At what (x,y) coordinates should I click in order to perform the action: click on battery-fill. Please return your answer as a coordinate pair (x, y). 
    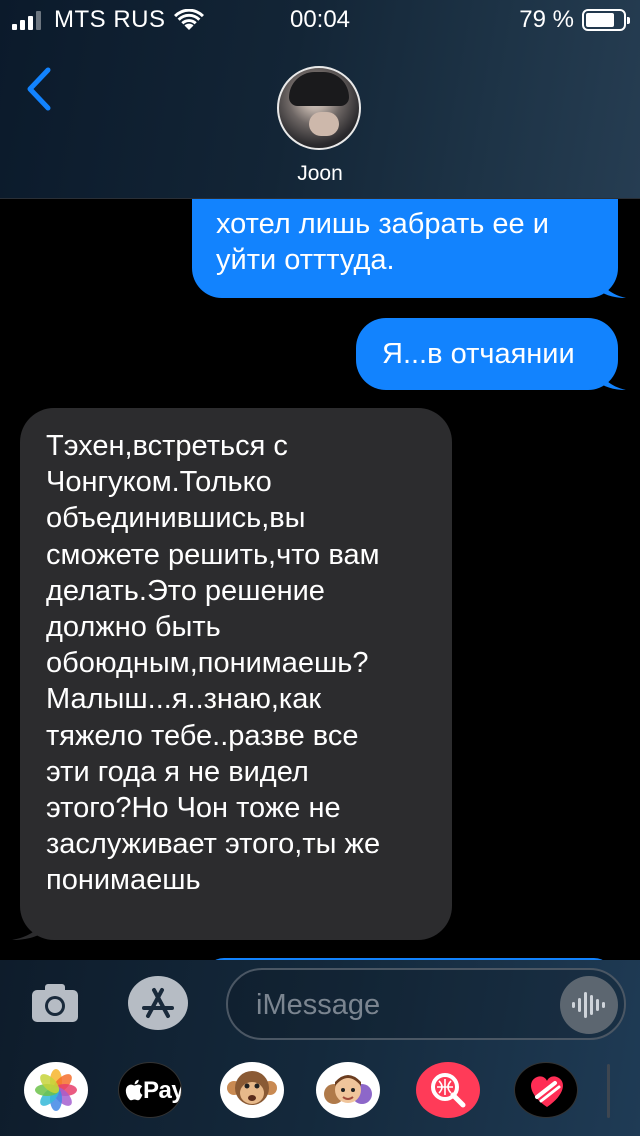
    Looking at the image, I should click on (600, 20).